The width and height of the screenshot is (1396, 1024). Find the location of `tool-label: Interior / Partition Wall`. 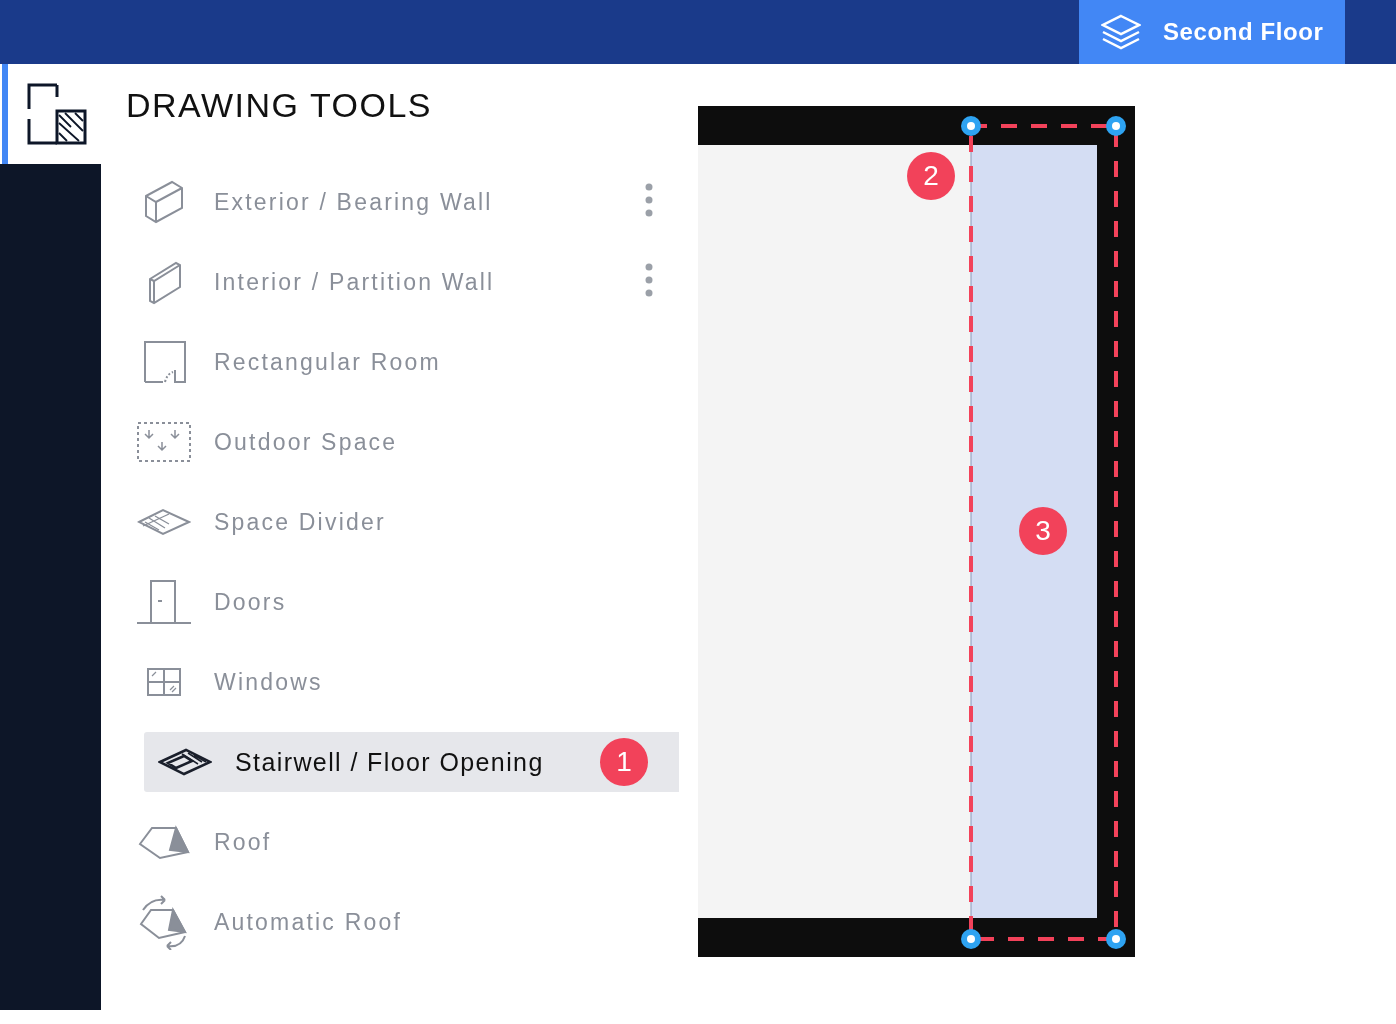

tool-label: Interior / Partition Wall is located at coordinates (354, 282).